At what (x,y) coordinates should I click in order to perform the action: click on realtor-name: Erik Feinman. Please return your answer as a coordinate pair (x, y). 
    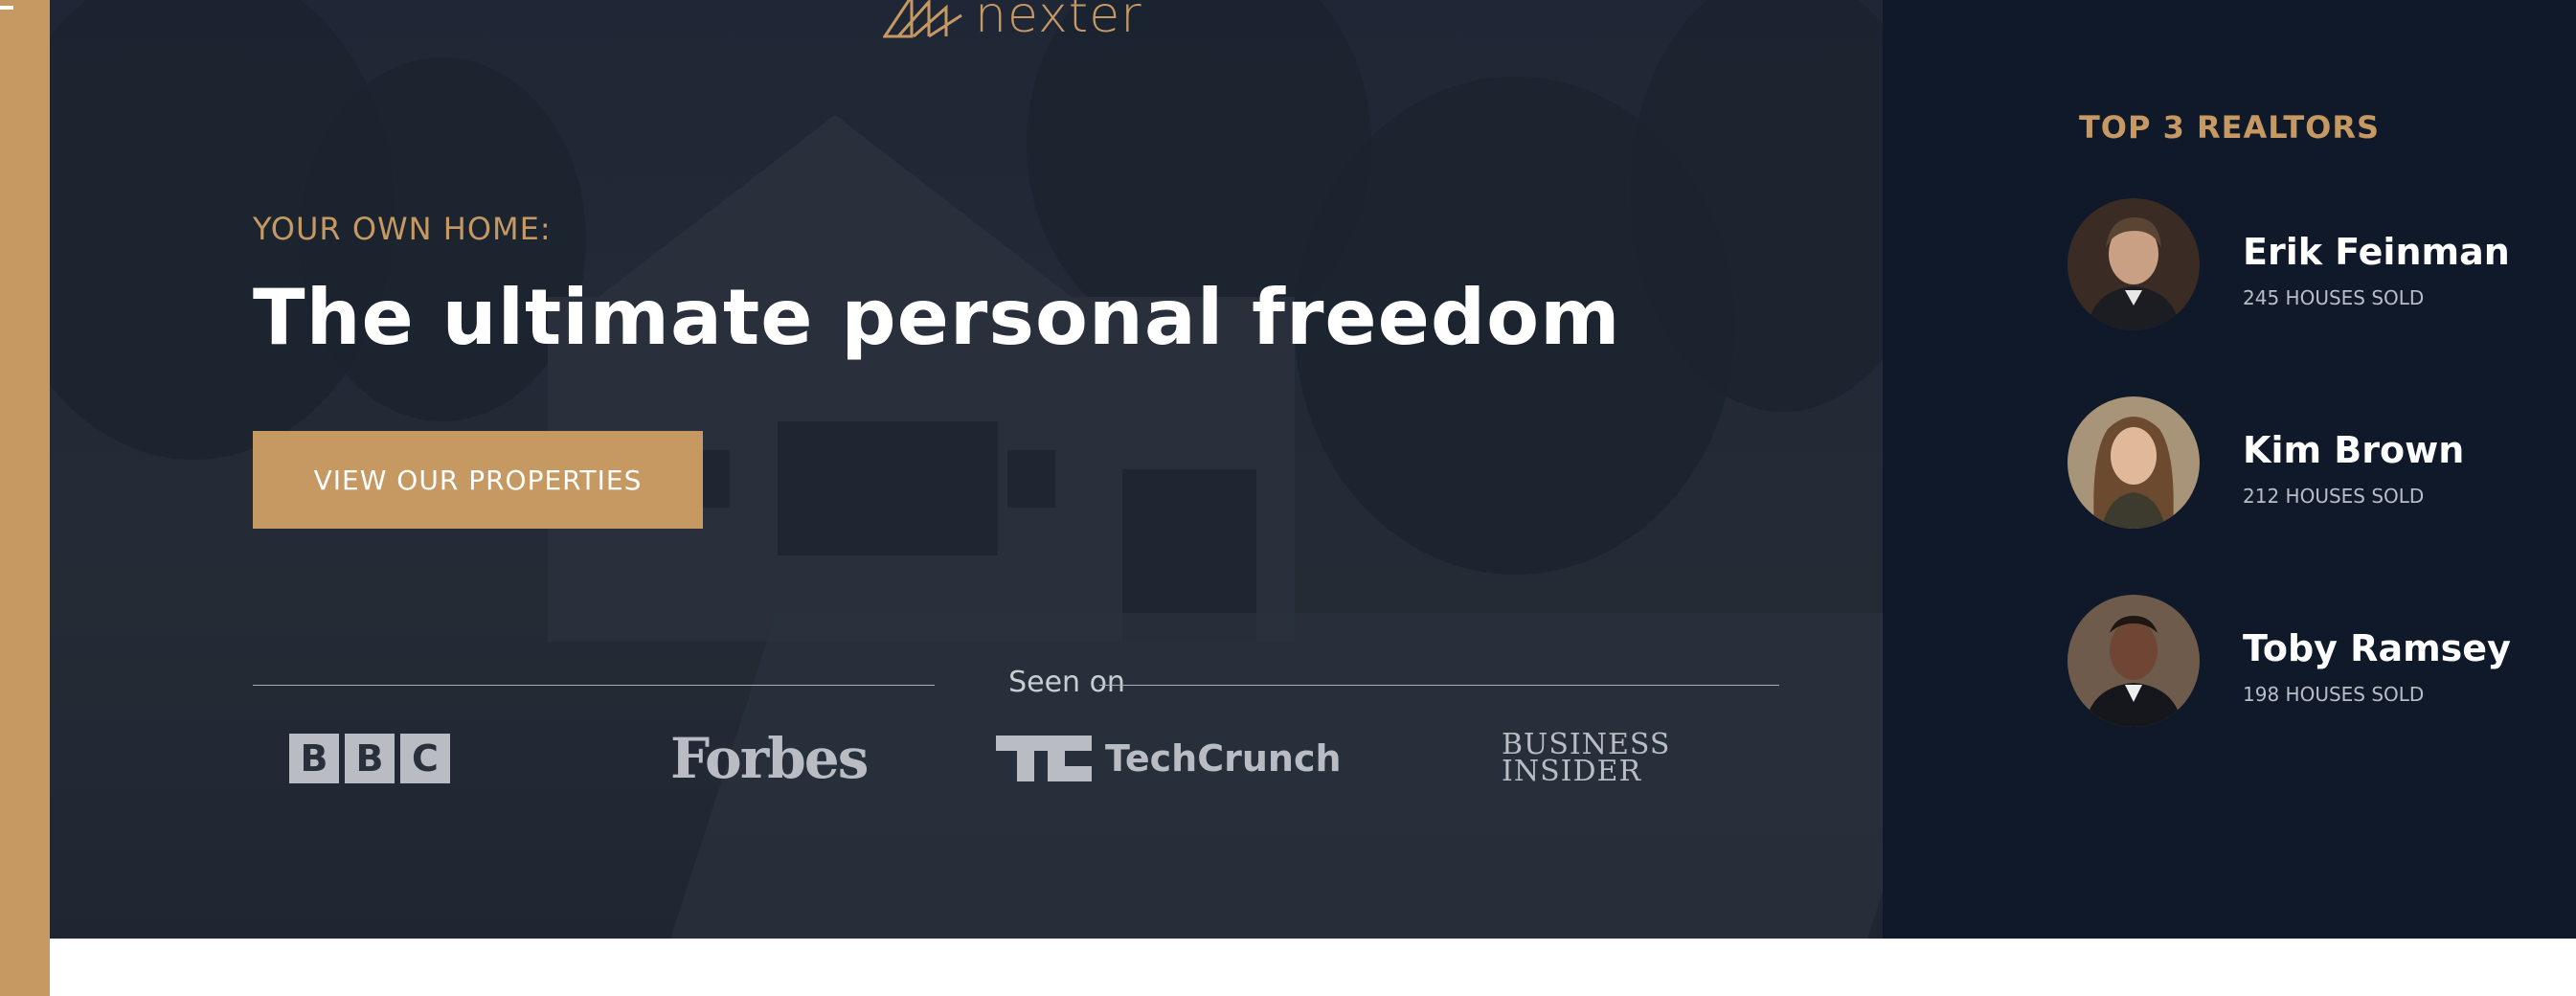
    Looking at the image, I should click on (2376, 252).